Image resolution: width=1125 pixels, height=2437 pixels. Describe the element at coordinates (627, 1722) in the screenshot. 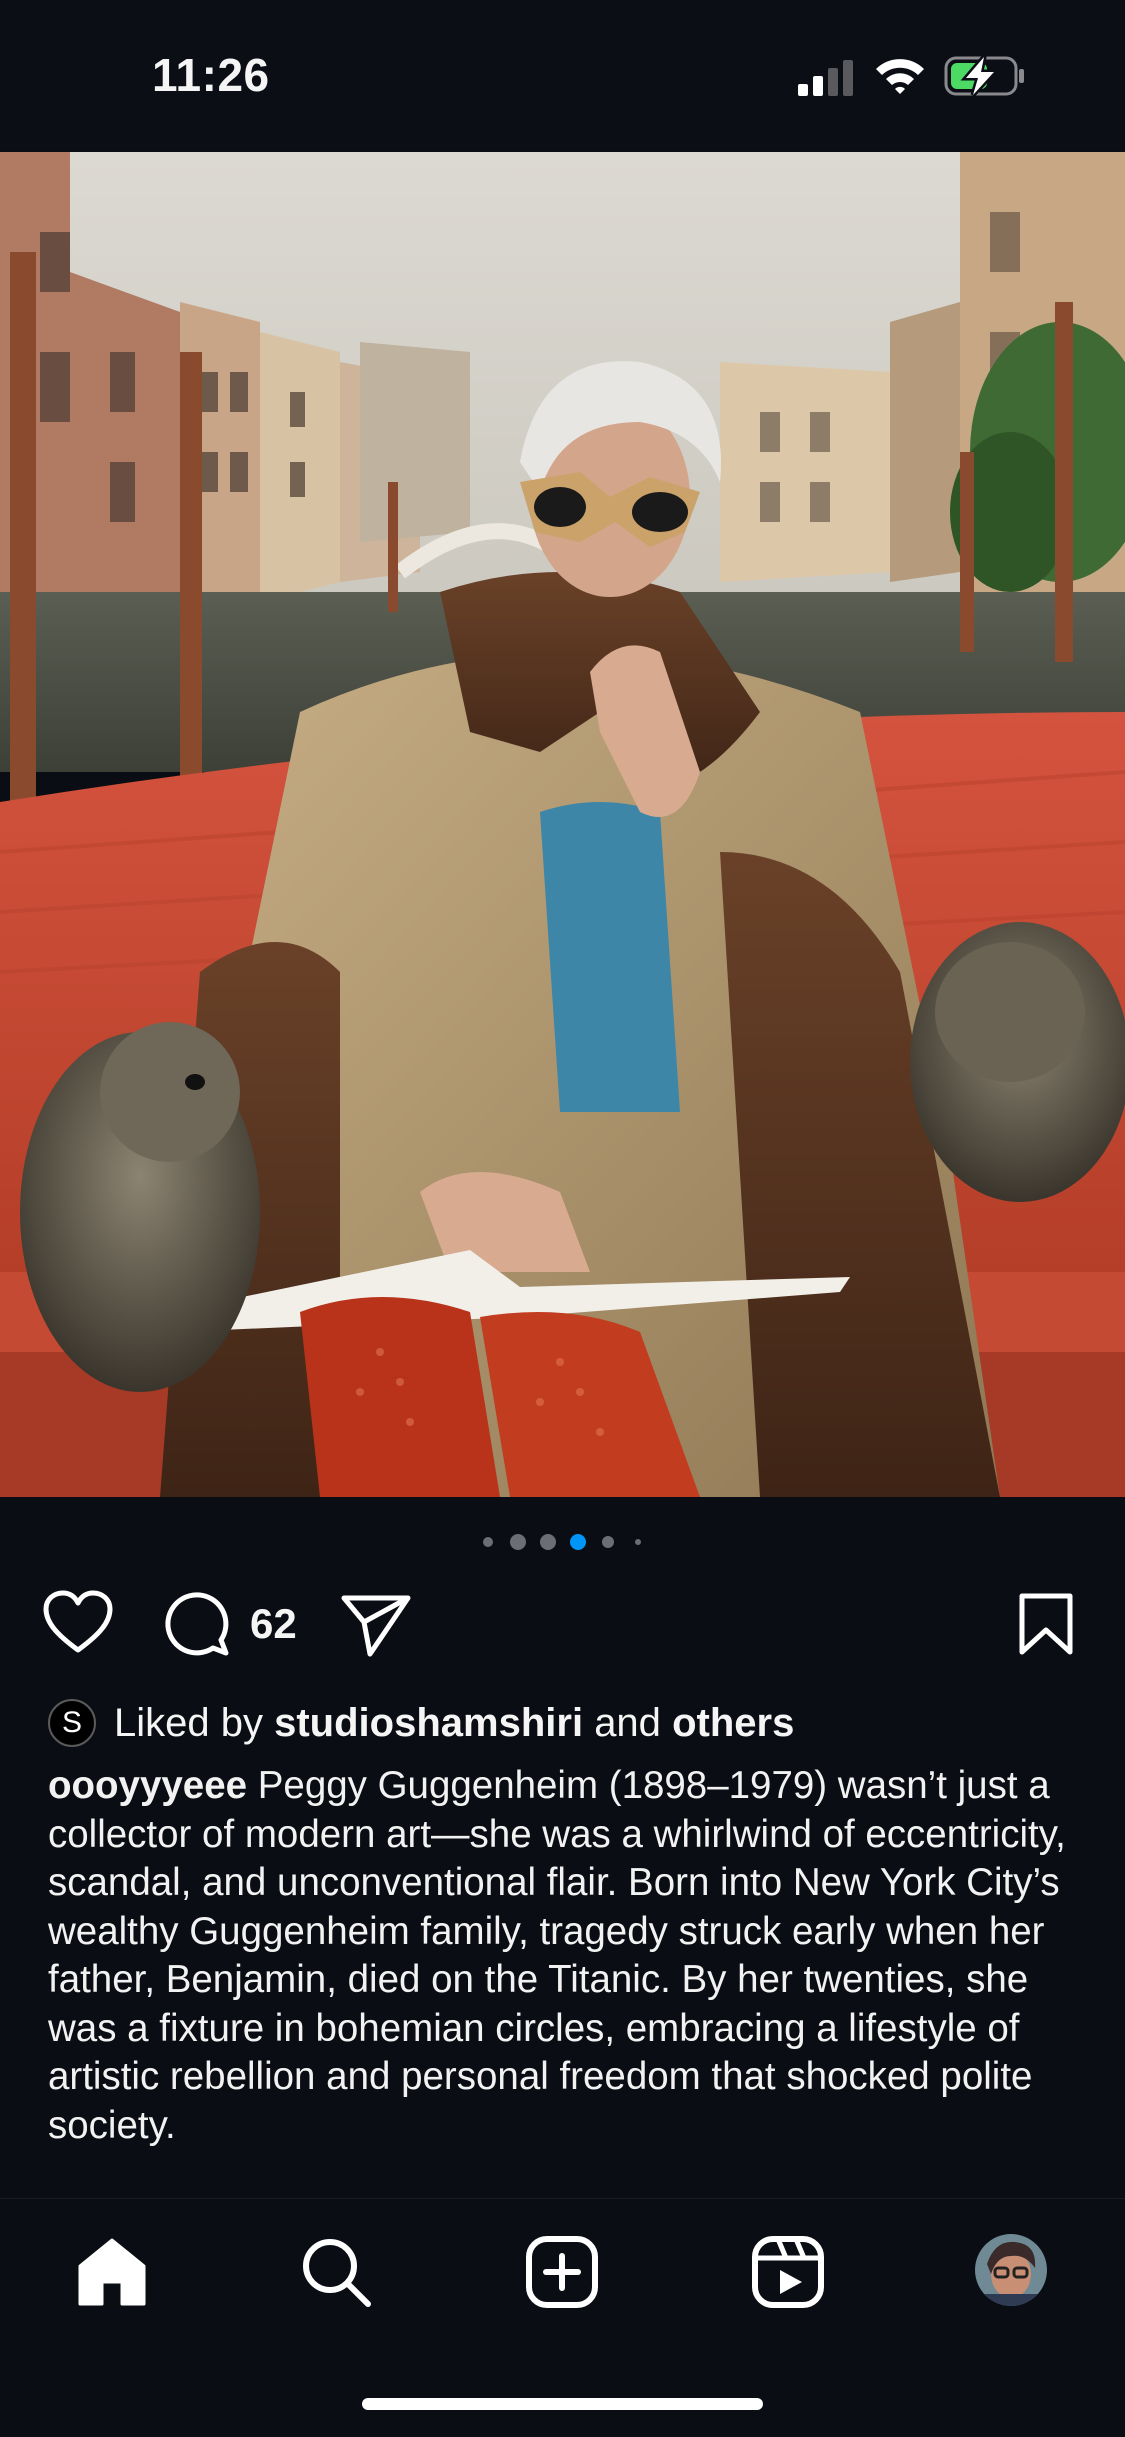

I see `likes-connector: and` at that location.